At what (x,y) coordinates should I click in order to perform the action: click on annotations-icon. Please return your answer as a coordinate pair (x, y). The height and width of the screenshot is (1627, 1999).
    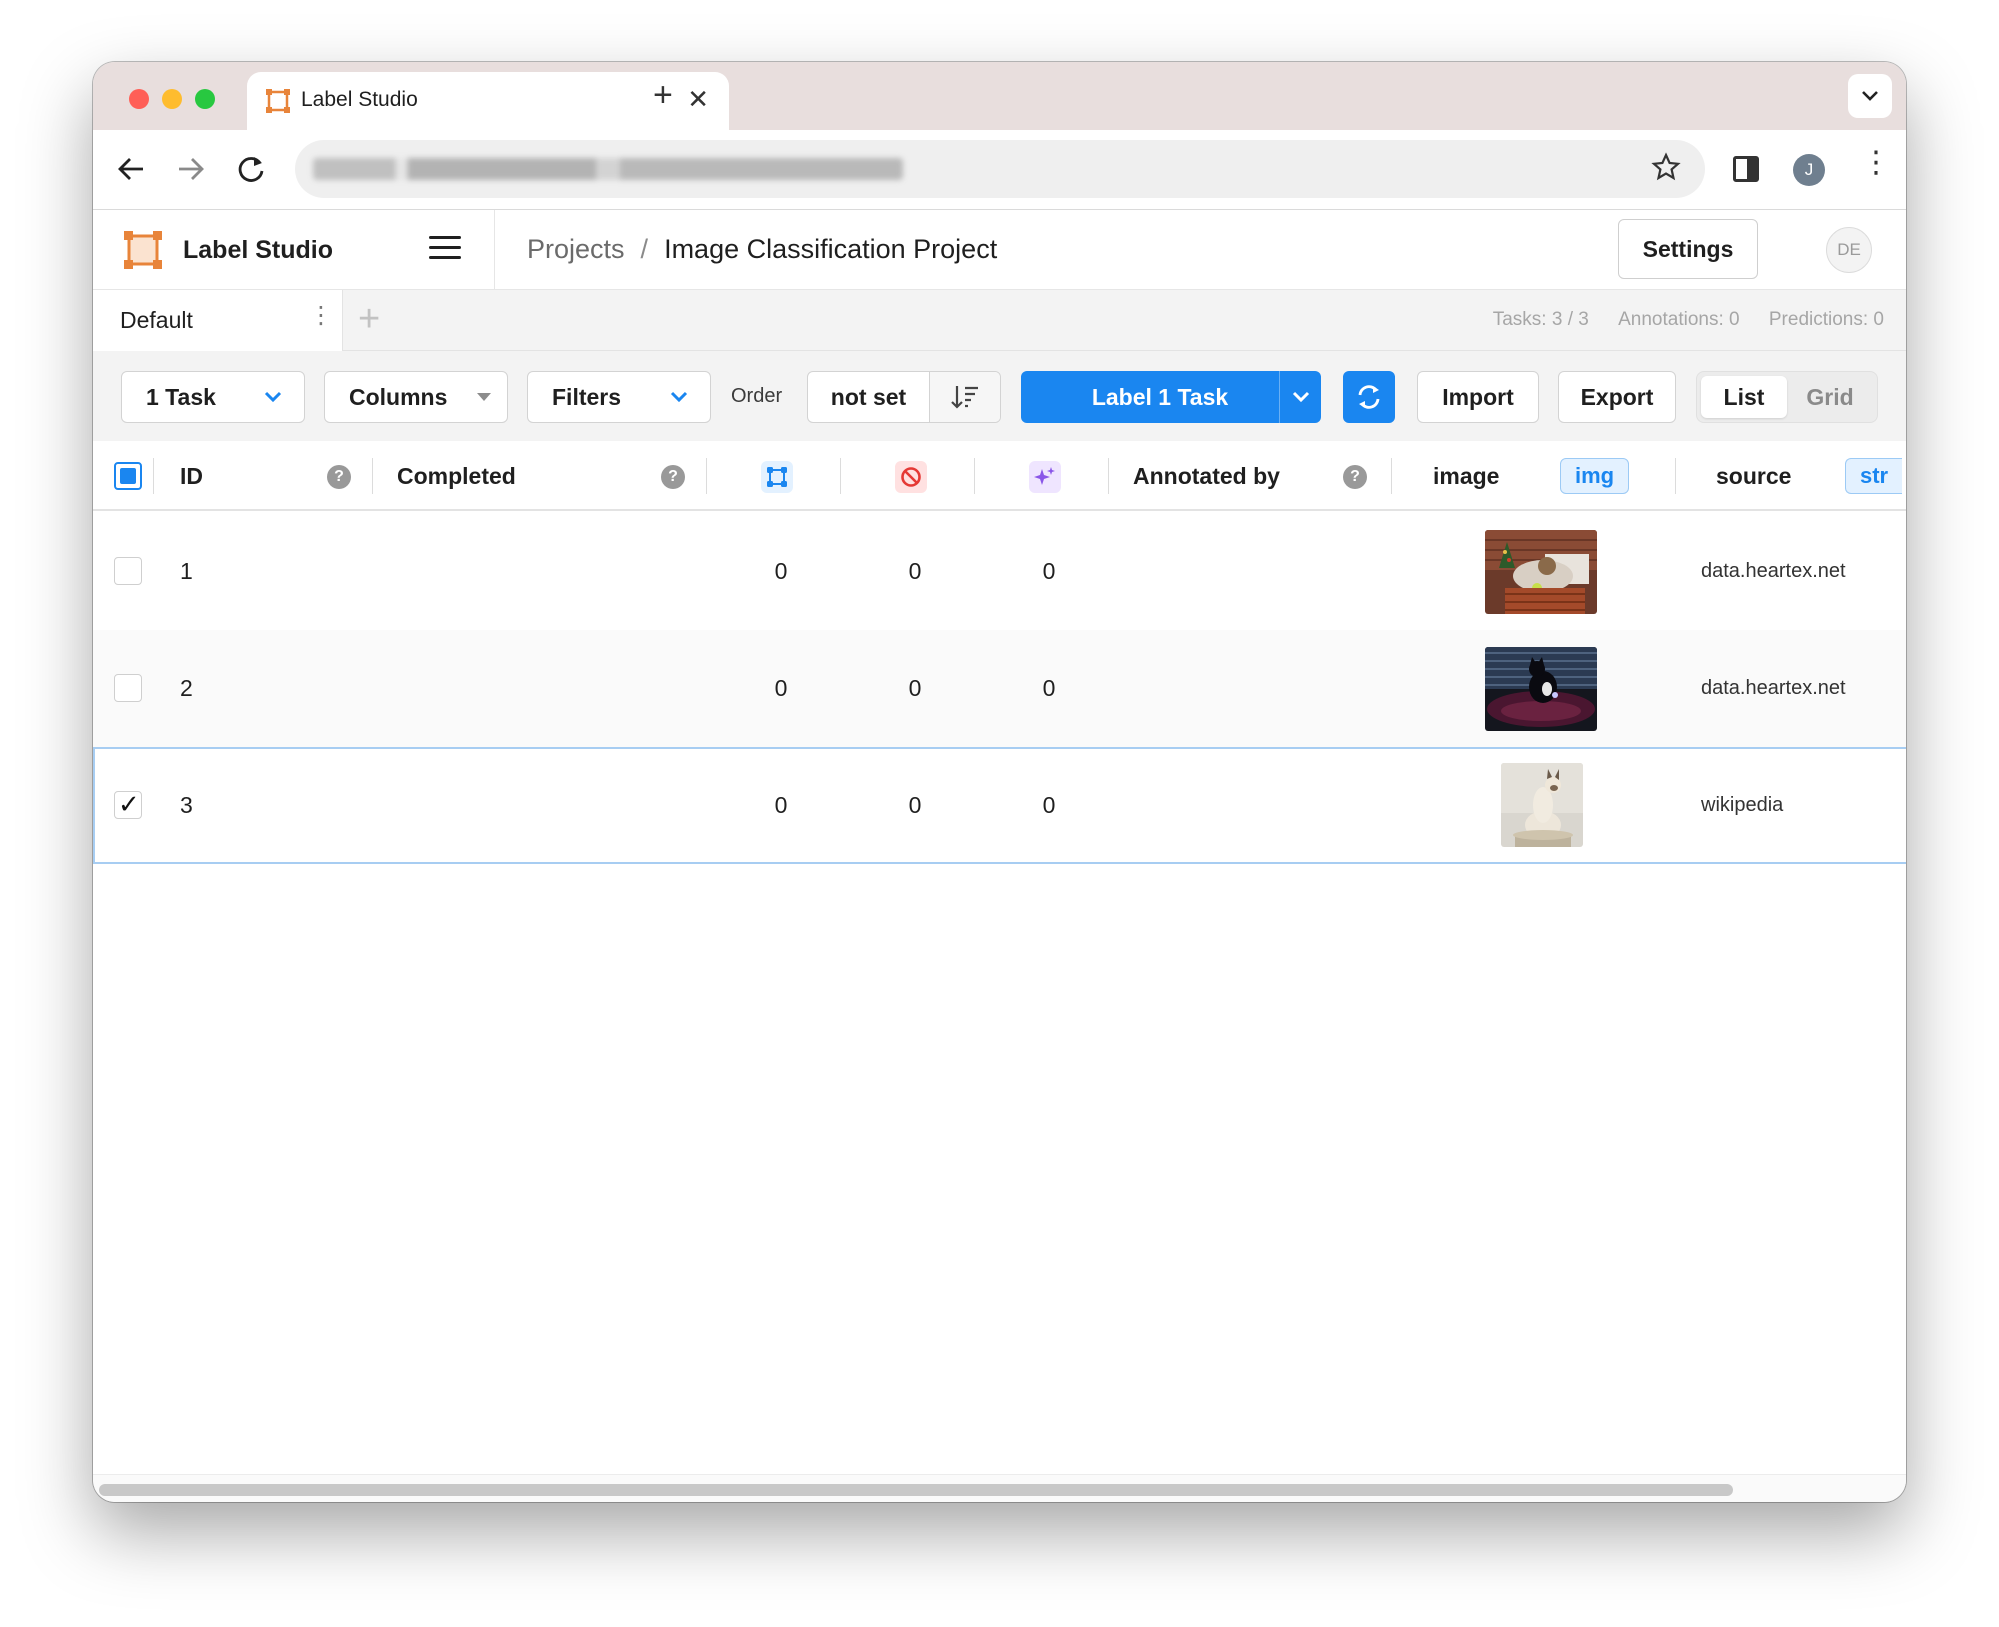
    Looking at the image, I should click on (777, 477).